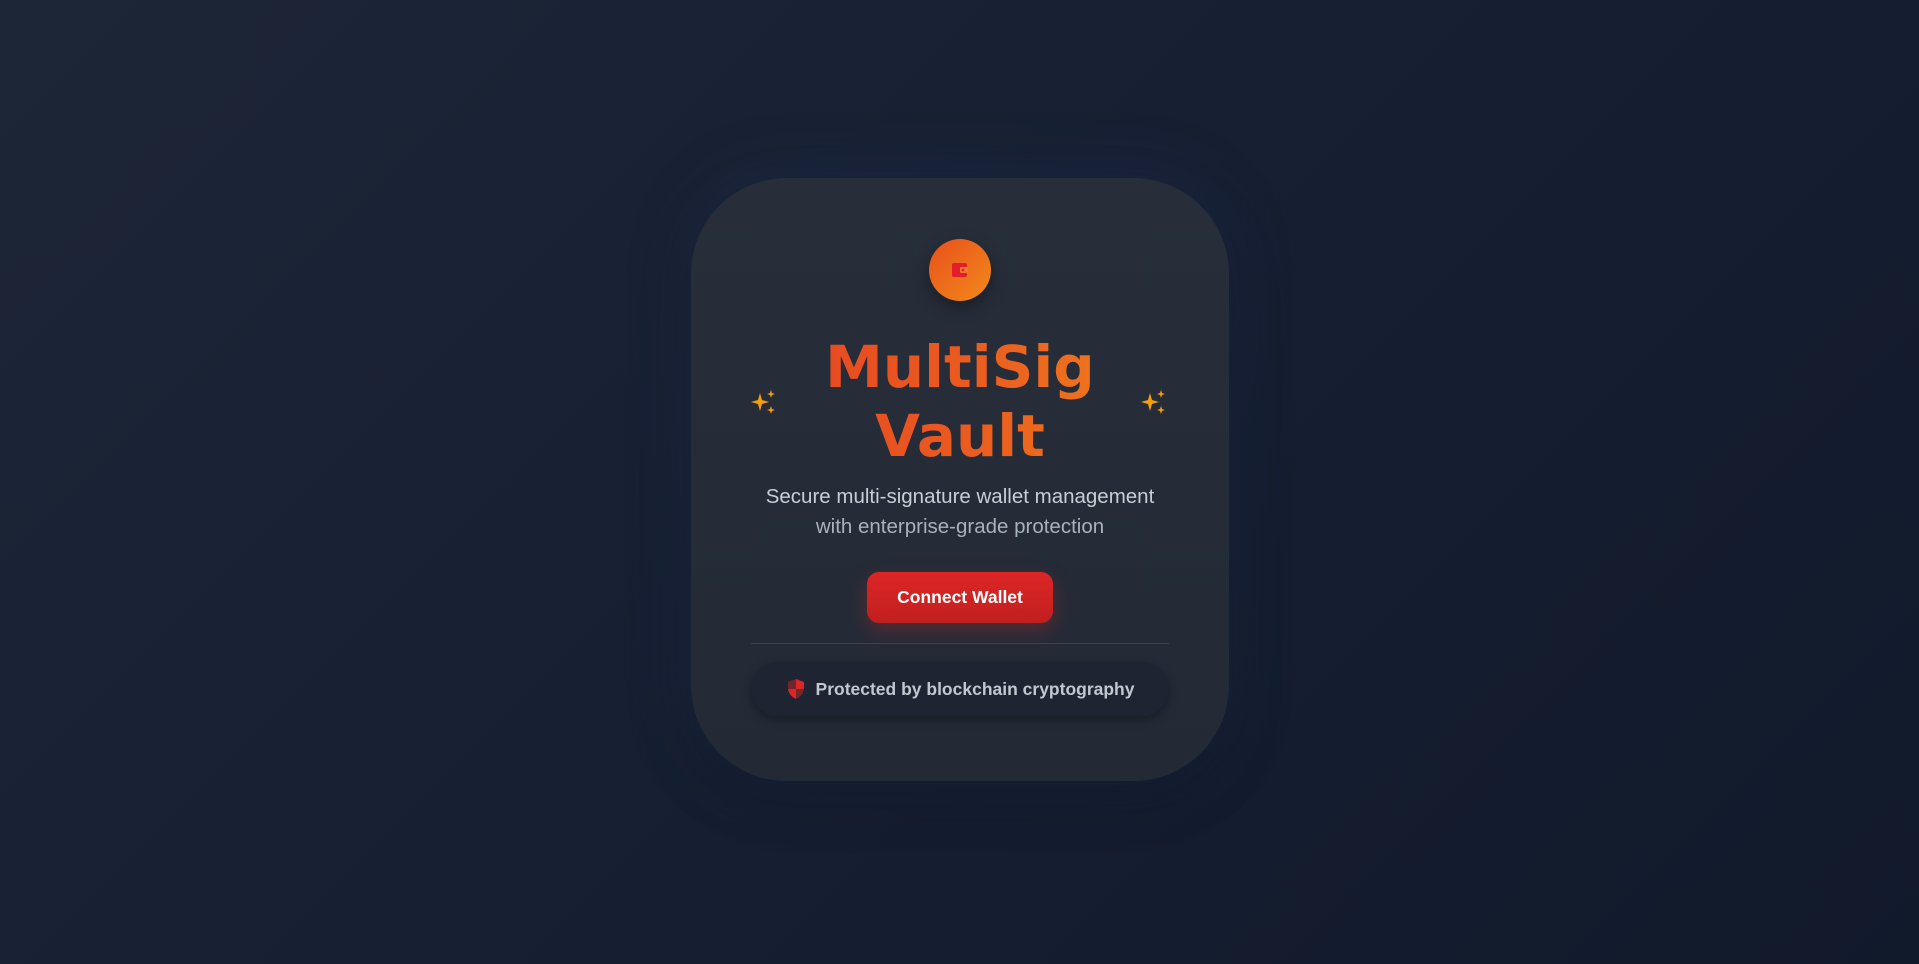 The image size is (1919, 964). I want to click on sparkles-icon, so click(1153, 402).